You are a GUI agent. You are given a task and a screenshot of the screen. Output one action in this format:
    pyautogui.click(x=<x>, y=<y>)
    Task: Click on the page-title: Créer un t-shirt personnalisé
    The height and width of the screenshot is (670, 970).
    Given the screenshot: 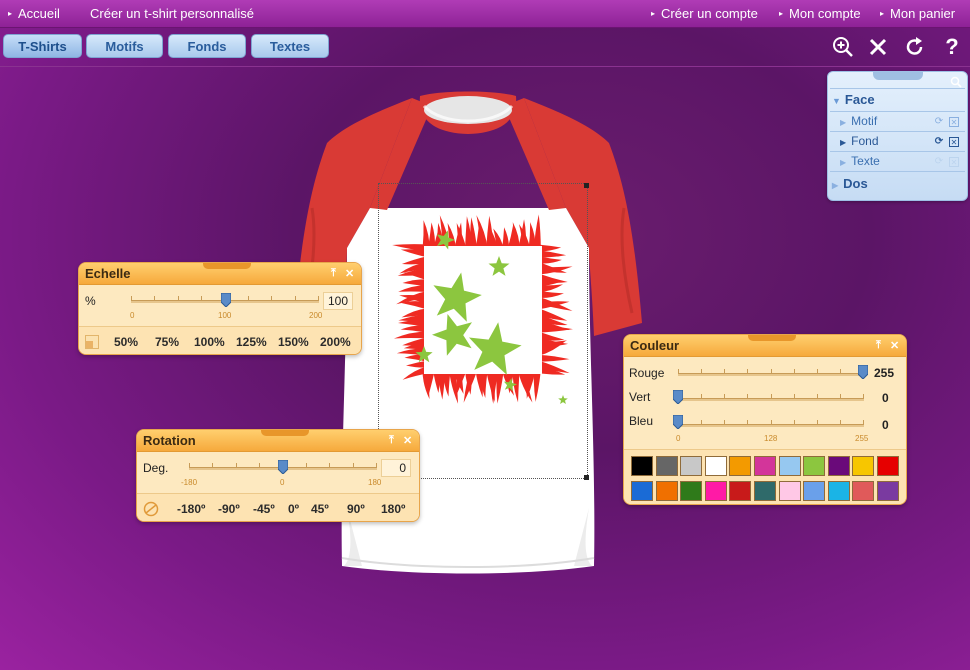 What is the action you would take?
    pyautogui.click(x=172, y=13)
    